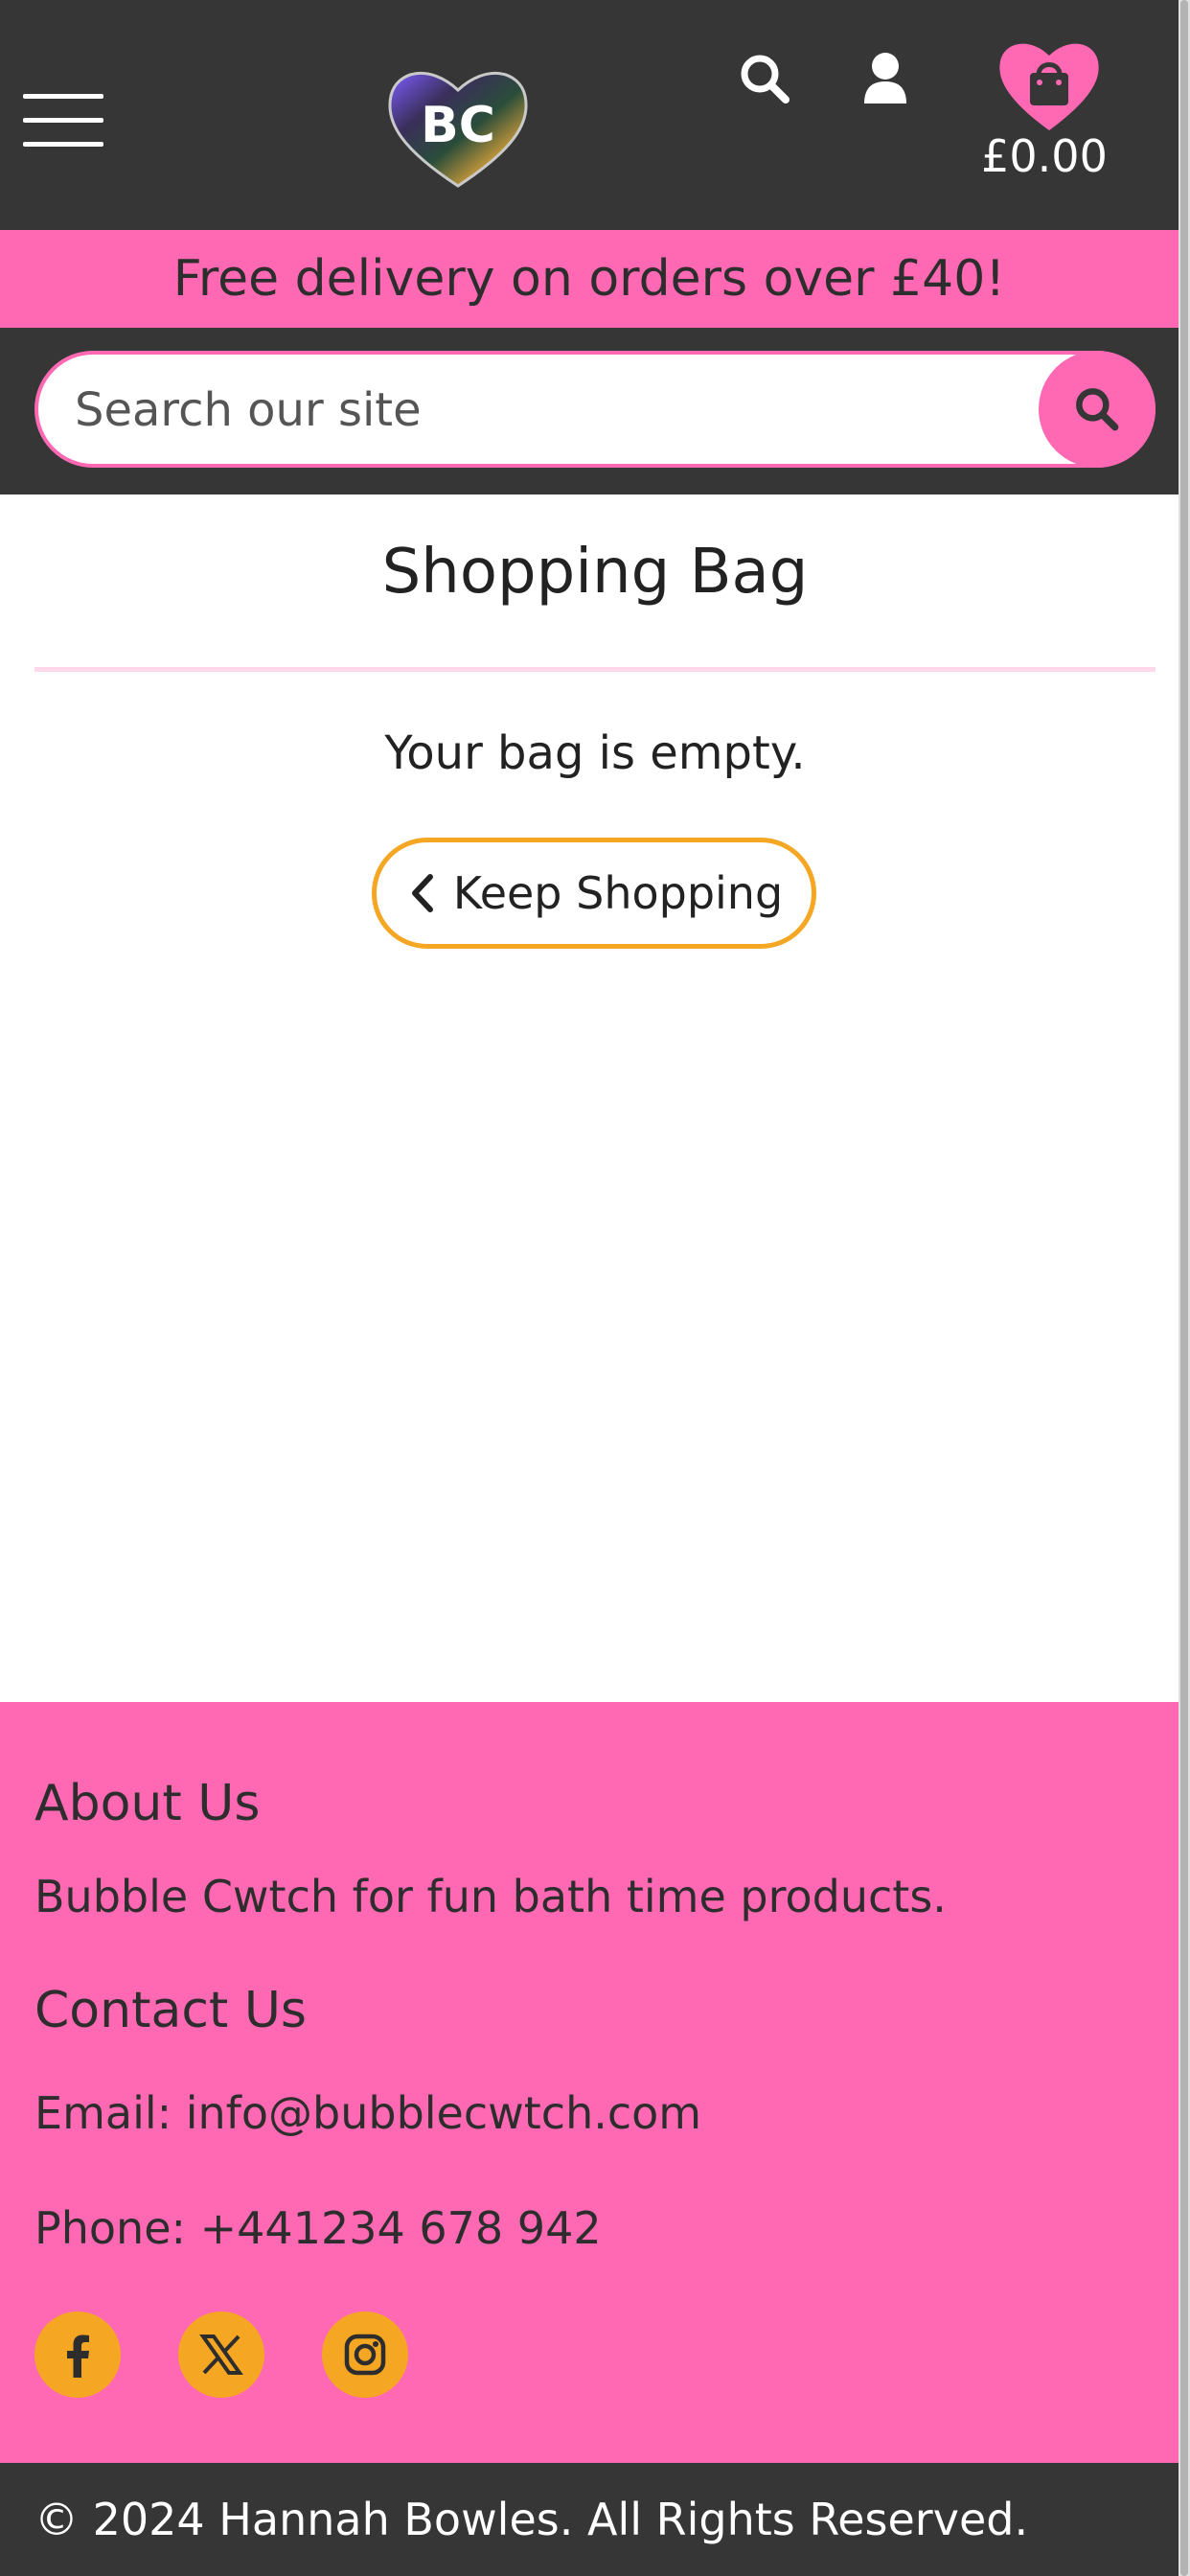  Describe the element at coordinates (63, 144) in the screenshot. I see `menu-bar-bottom` at that location.